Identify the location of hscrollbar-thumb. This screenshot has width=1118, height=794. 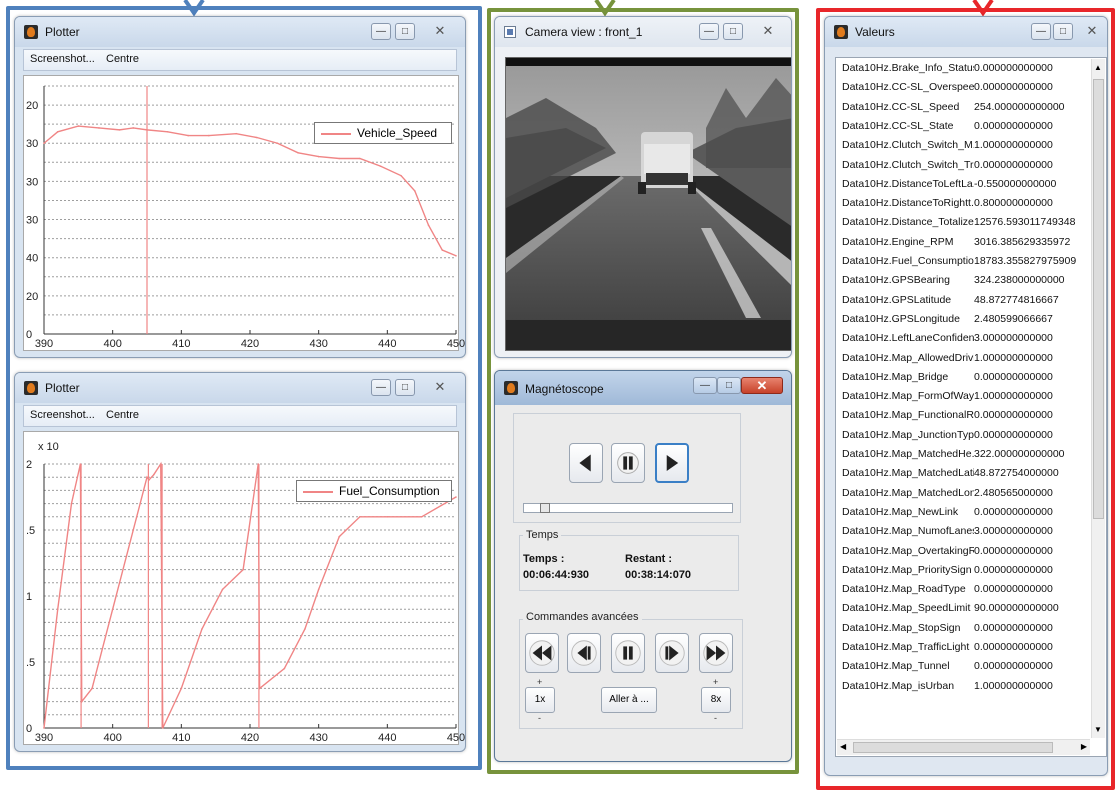
(953, 747).